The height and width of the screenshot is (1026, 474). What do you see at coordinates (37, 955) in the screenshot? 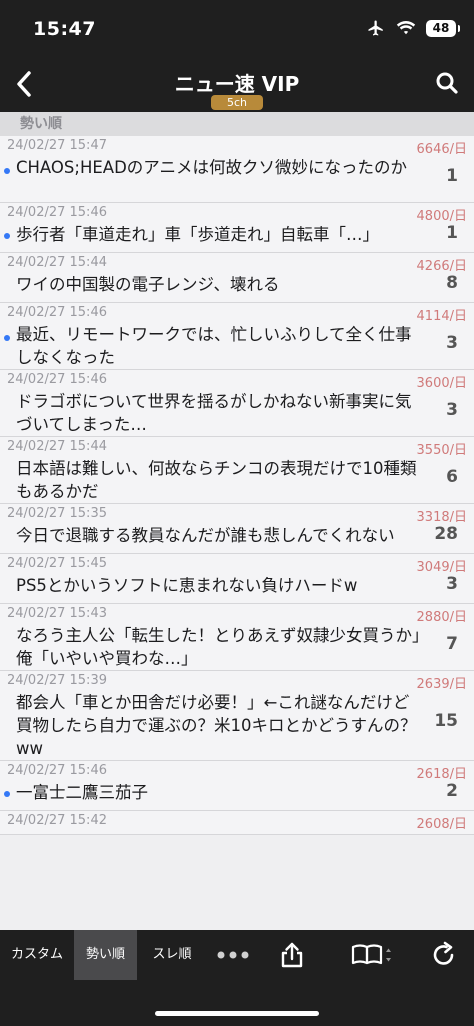
I see `tab-custom: カスタム` at bounding box center [37, 955].